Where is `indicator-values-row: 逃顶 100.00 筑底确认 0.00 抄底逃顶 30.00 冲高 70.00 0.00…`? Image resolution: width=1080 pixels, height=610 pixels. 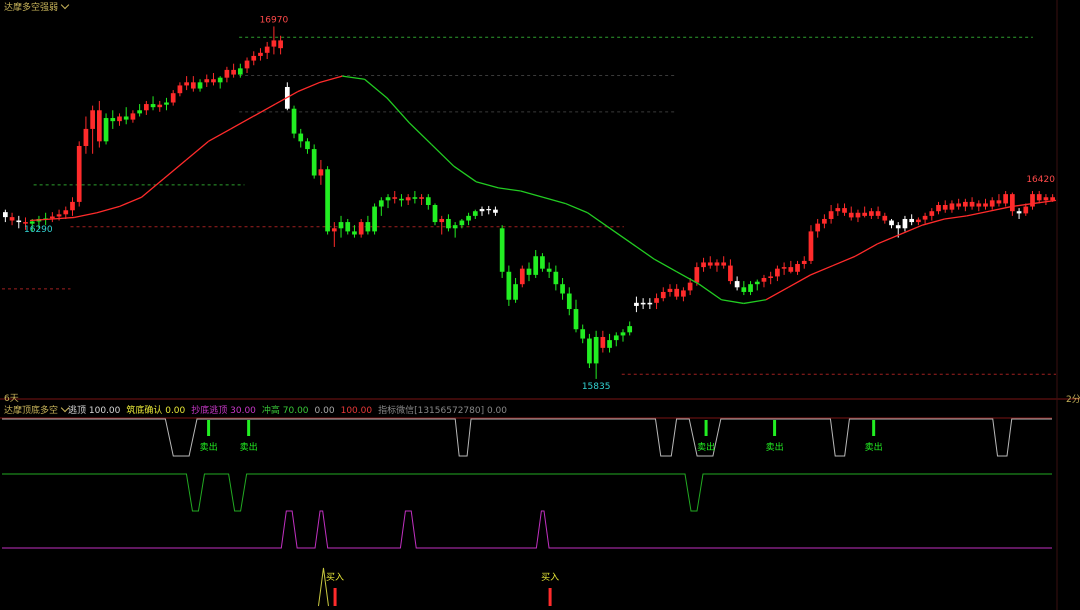 indicator-values-row: 逃顶 100.00 筑底确认 0.00 抄底逃顶 30.00 冲高 70.00 0.00… is located at coordinates (290, 411).